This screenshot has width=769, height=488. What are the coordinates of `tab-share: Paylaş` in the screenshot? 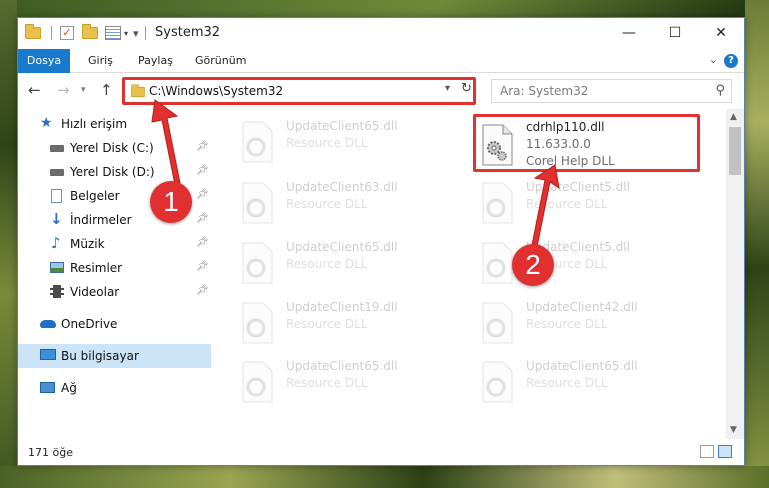 It's located at (155, 61).